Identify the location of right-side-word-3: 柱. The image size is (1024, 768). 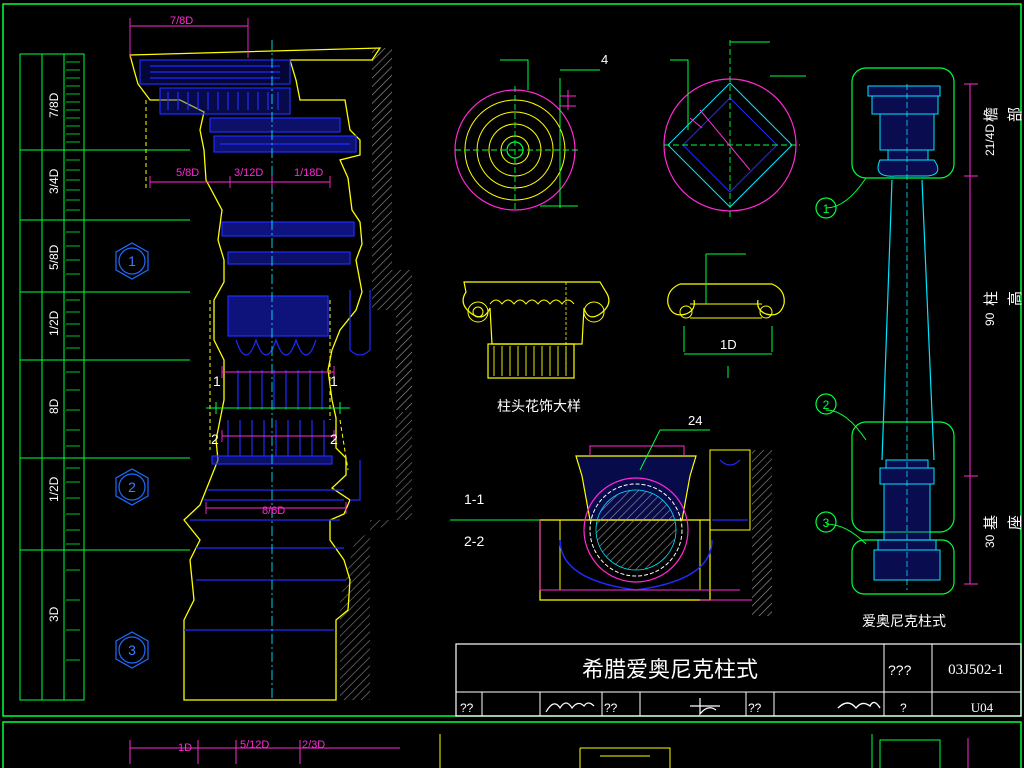
(991, 298).